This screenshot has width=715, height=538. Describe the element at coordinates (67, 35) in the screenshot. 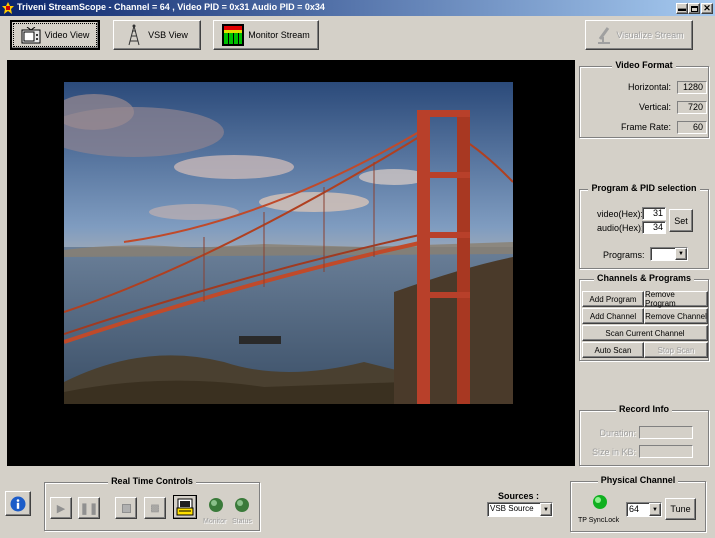

I see `video-view-label: Video View` at that location.